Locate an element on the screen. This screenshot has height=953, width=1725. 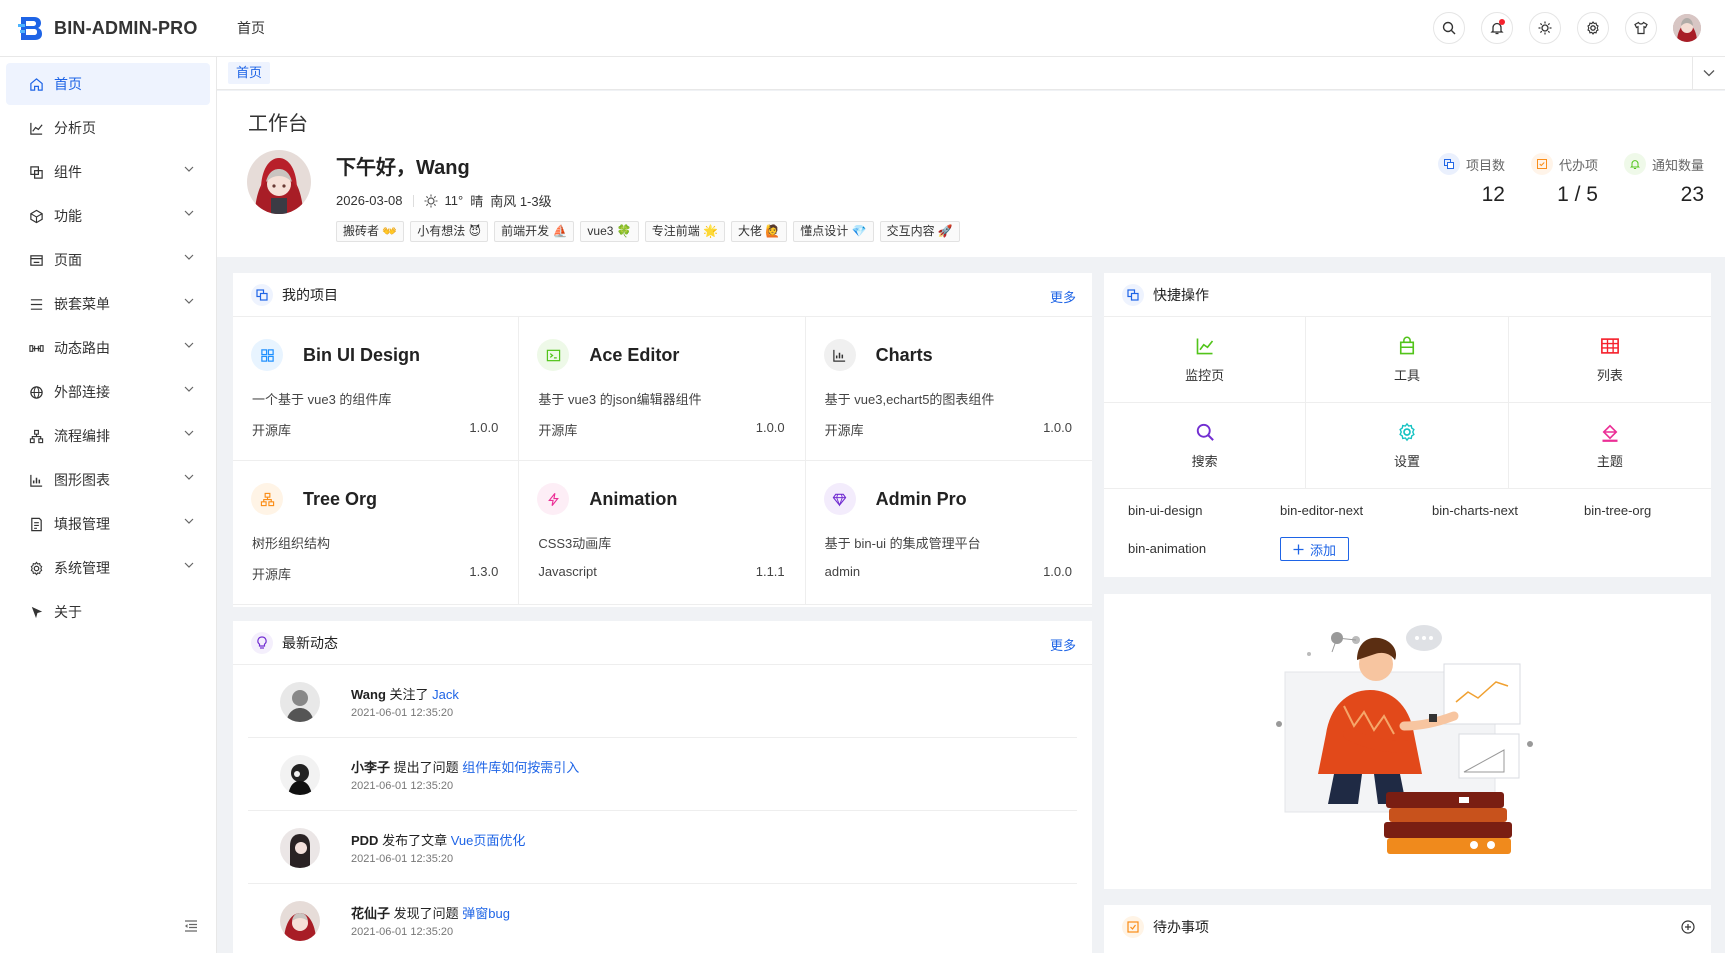
plus-circle-icon is located at coordinates (1688, 927).